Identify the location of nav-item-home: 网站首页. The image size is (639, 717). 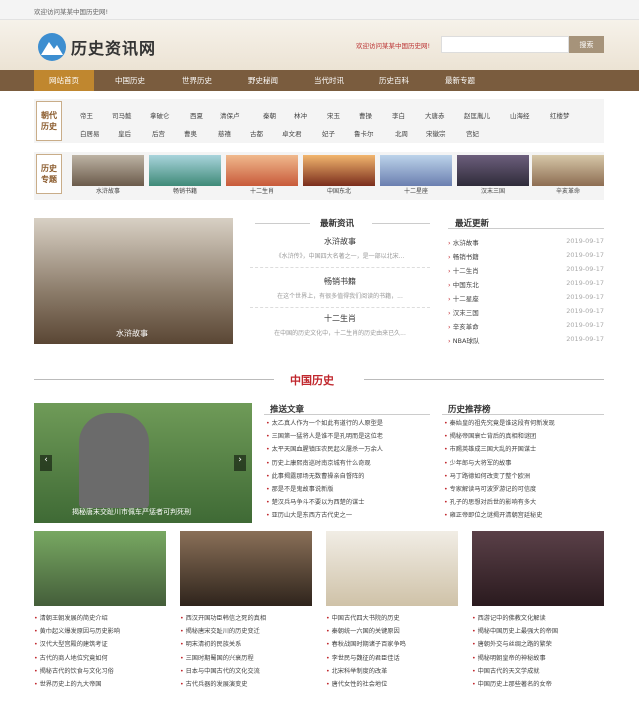
(64, 80).